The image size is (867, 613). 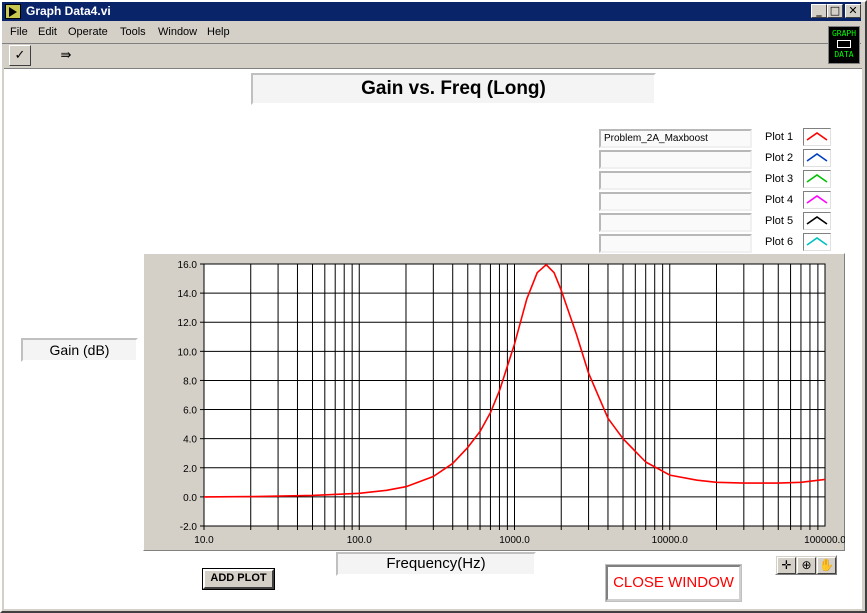 I want to click on y-tick-label: 16.0, so click(x=188, y=265).